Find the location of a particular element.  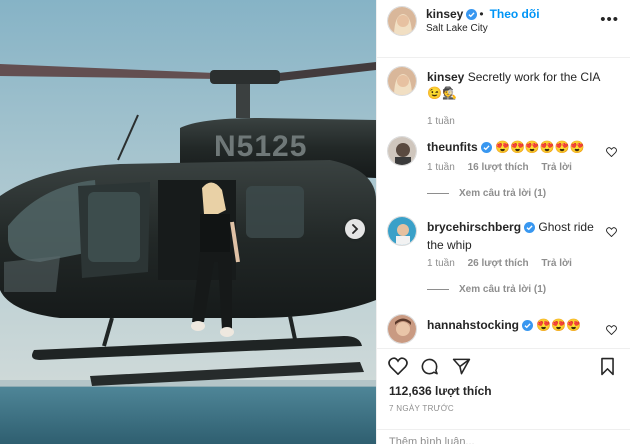

comment-body: 😍😍😍😍😍😍 is located at coordinates (540, 147).